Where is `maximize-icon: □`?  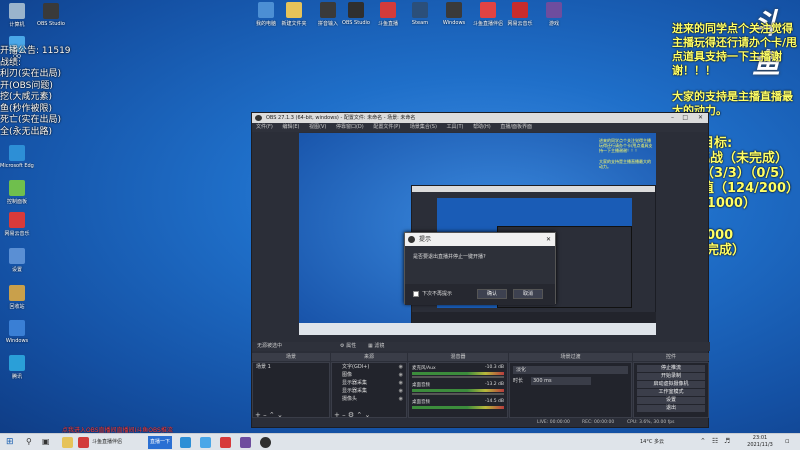 maximize-icon: □ is located at coordinates (685, 118).